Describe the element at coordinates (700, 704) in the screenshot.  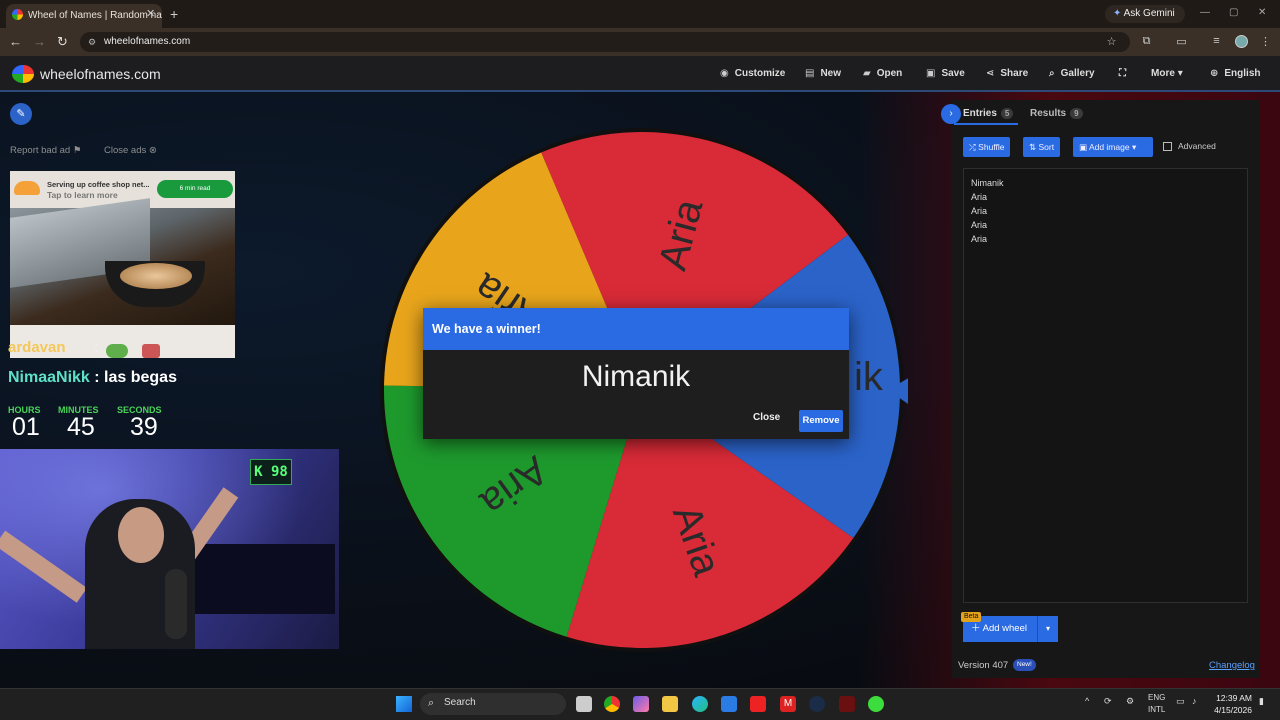
I see `edge-icon` at that location.